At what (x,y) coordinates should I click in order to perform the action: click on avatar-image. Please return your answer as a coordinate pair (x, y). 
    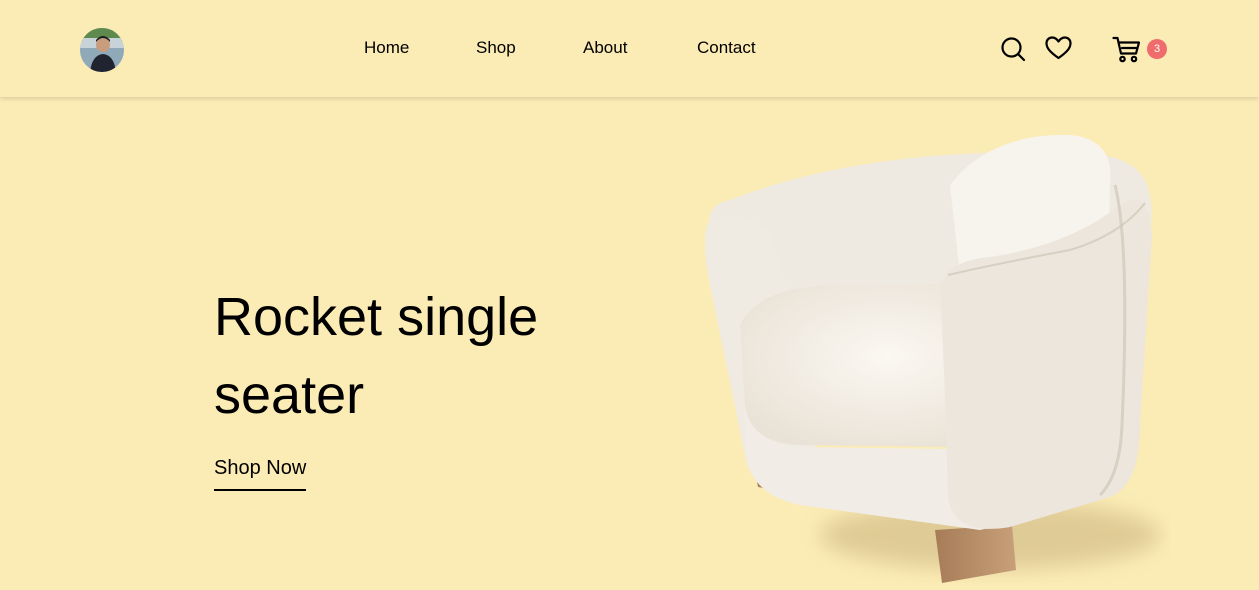
    Looking at the image, I should click on (102, 50).